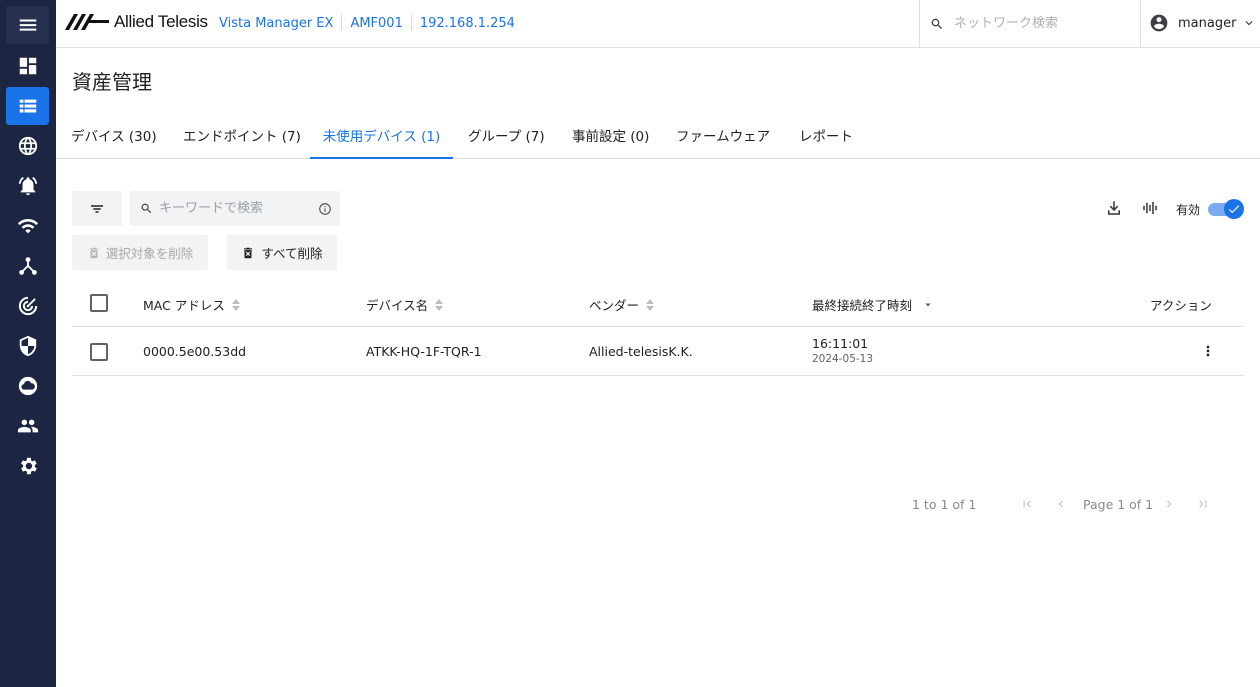 Image resolution: width=1260 pixels, height=687 pixels. I want to click on keyword-search-input, so click(236, 208).